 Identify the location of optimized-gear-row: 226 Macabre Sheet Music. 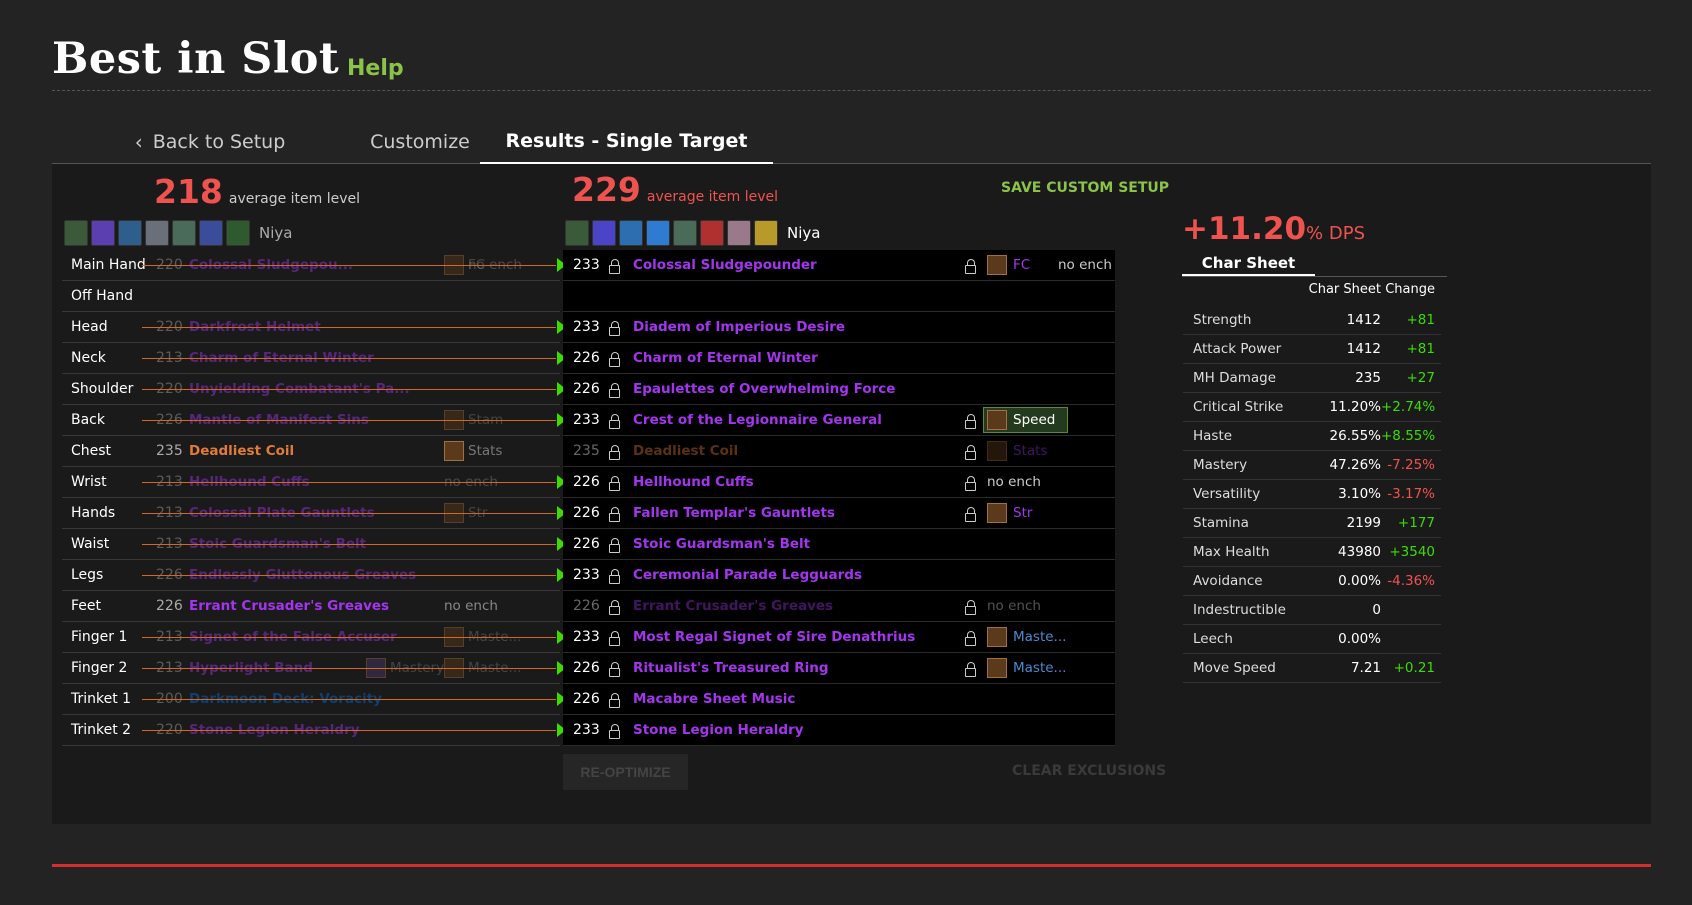
(839, 699).